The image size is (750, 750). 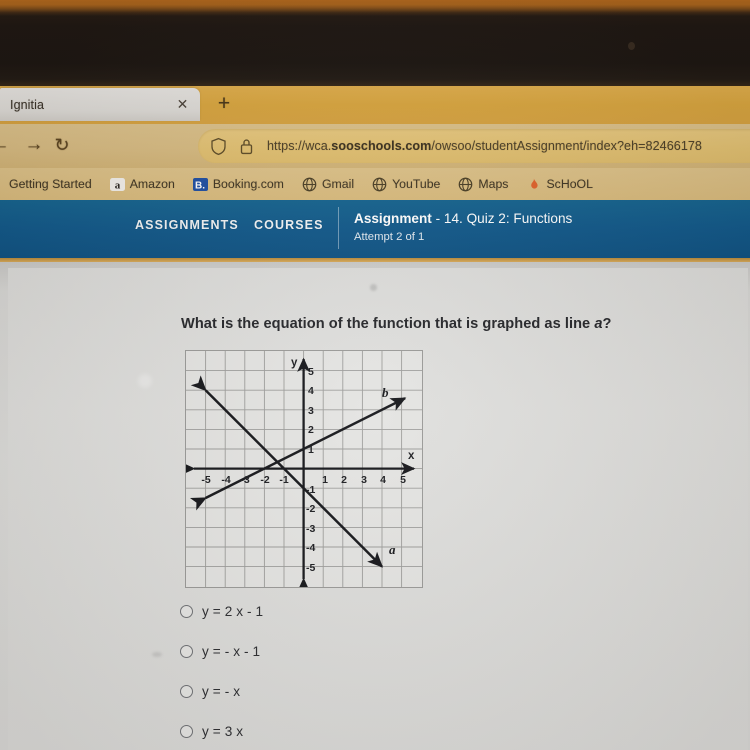 I want to click on bookmark-maps: Maps, so click(x=483, y=184).